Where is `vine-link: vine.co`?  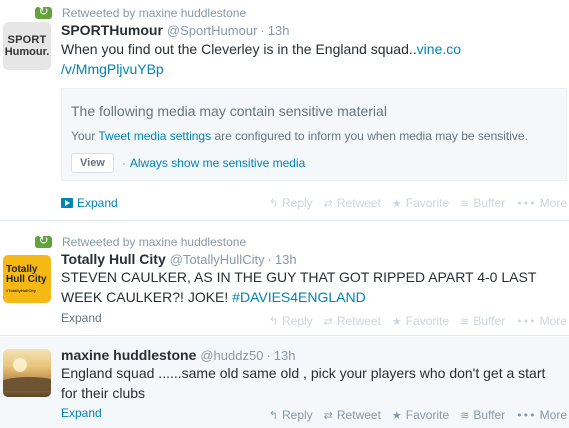 vine-link: vine.co is located at coordinates (439, 49).